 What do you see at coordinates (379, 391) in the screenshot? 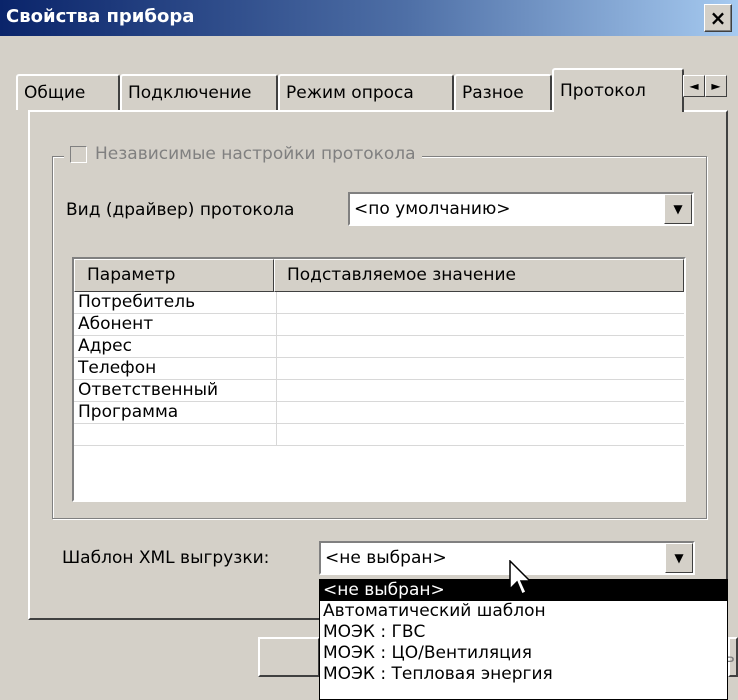
I see `table-row: Ответственный` at bounding box center [379, 391].